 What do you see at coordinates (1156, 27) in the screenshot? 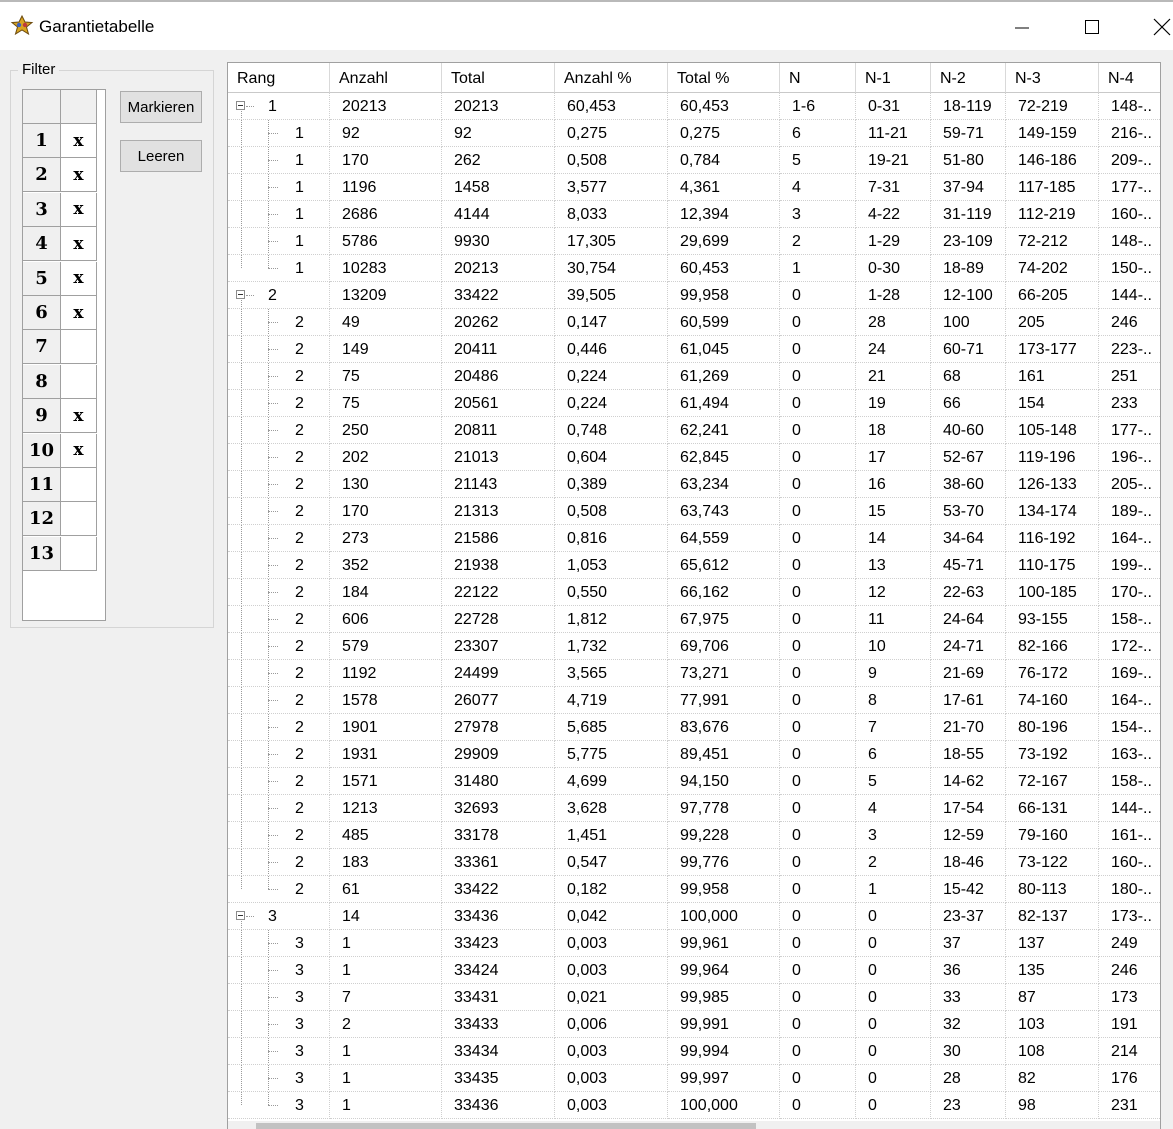
I see `close-button` at bounding box center [1156, 27].